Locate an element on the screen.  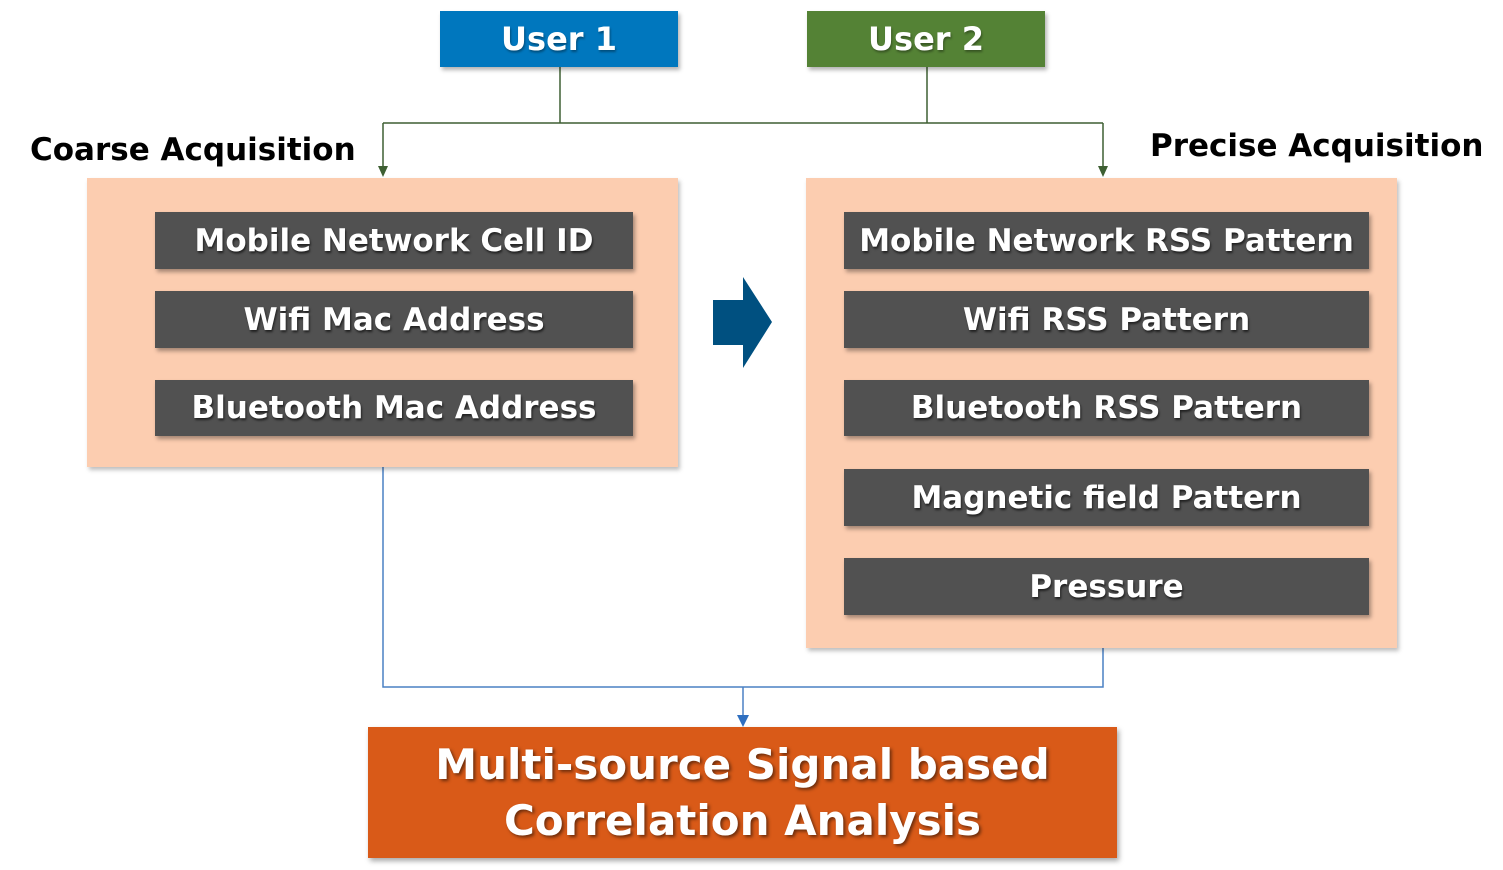
arrowhead-result is located at coordinates (743, 721).